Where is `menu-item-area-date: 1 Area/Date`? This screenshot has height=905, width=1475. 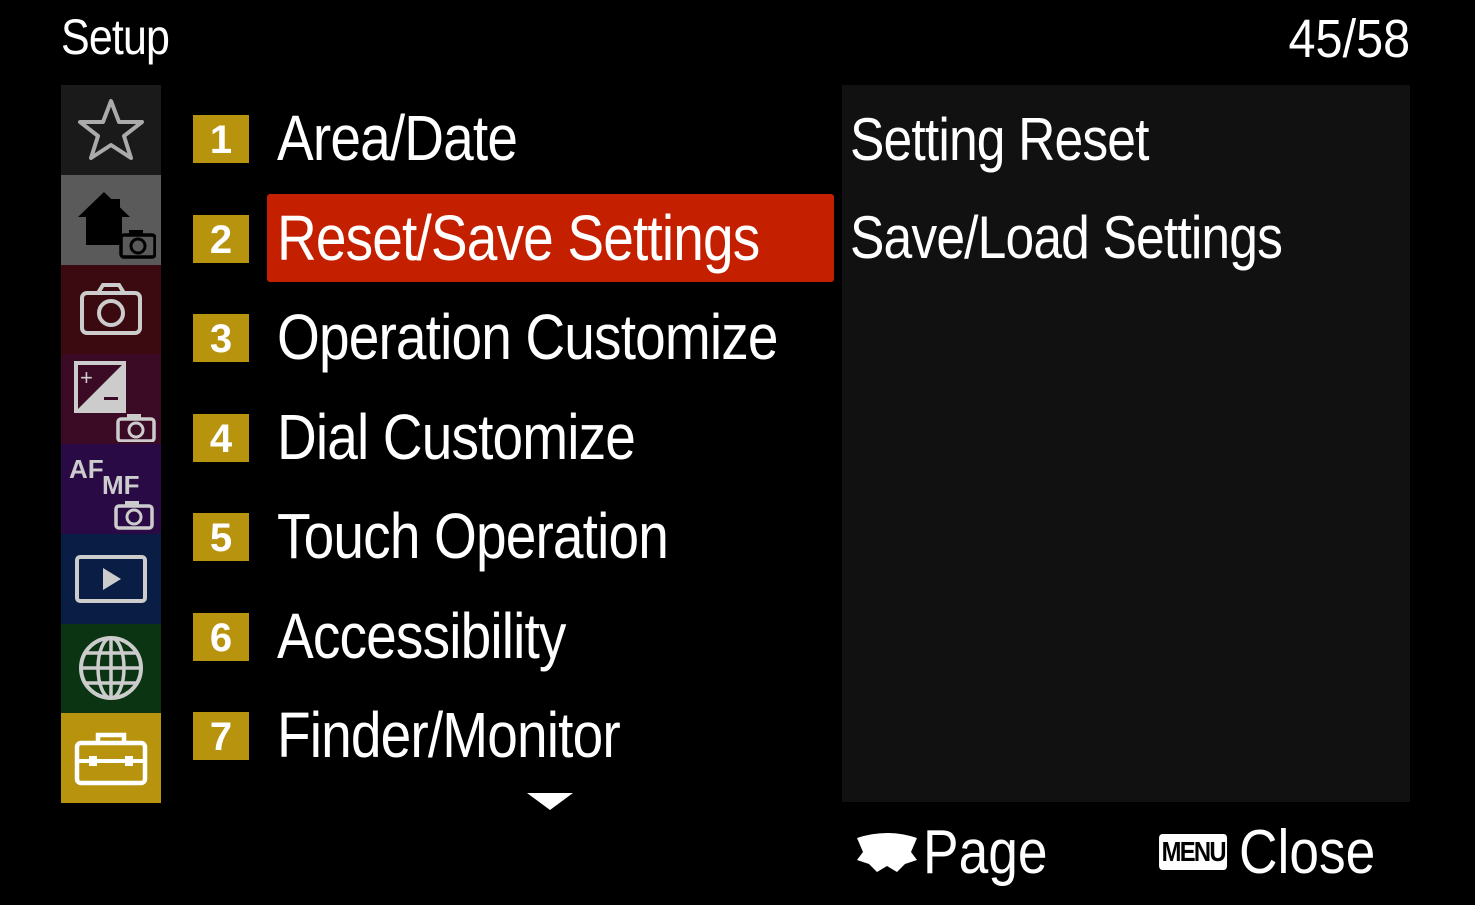 menu-item-area-date: 1 Area/Date is located at coordinates (513, 138).